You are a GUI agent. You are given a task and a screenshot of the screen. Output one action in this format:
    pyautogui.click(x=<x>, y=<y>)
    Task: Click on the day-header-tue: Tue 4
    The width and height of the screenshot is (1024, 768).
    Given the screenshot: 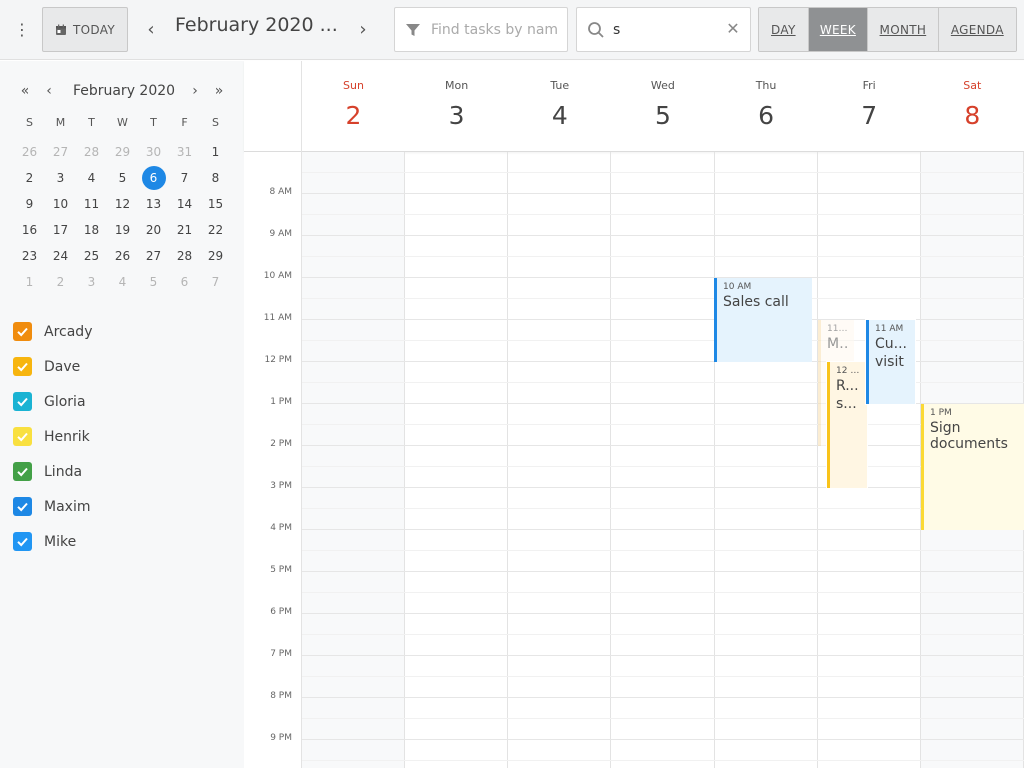 What is the action you would take?
    pyautogui.click(x=559, y=106)
    